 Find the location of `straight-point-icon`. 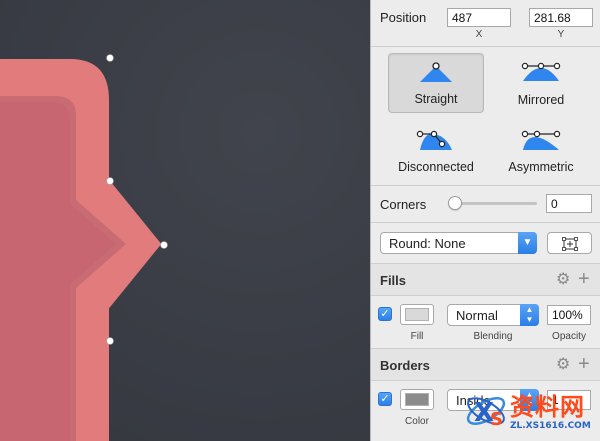

straight-point-icon is located at coordinates (436, 72).